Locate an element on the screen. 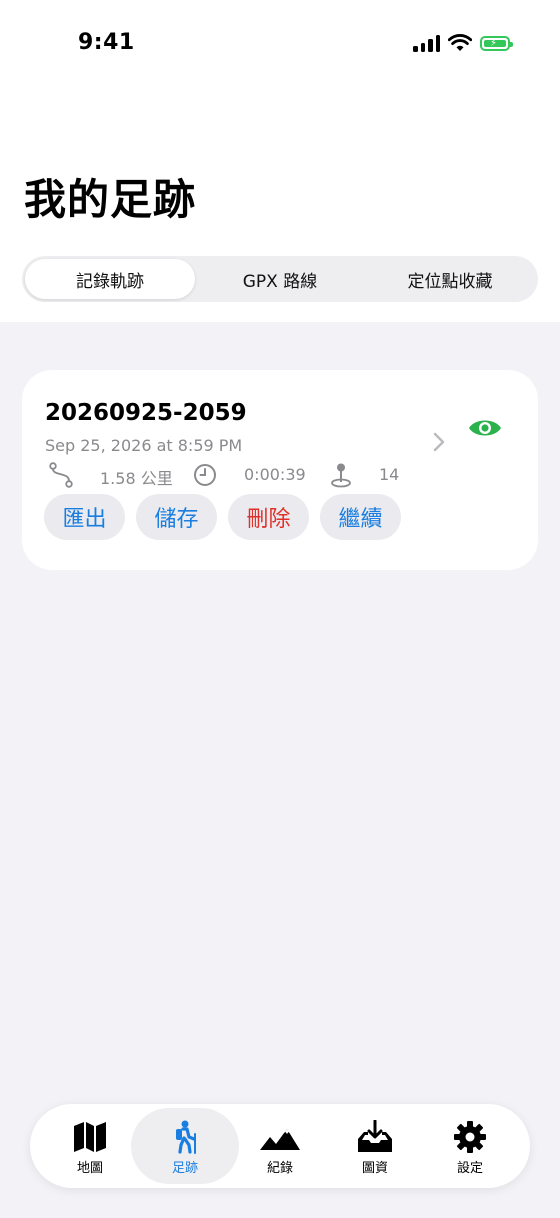  track-date: Sep 25, 2026 at 8:59 PM is located at coordinates (144, 445).